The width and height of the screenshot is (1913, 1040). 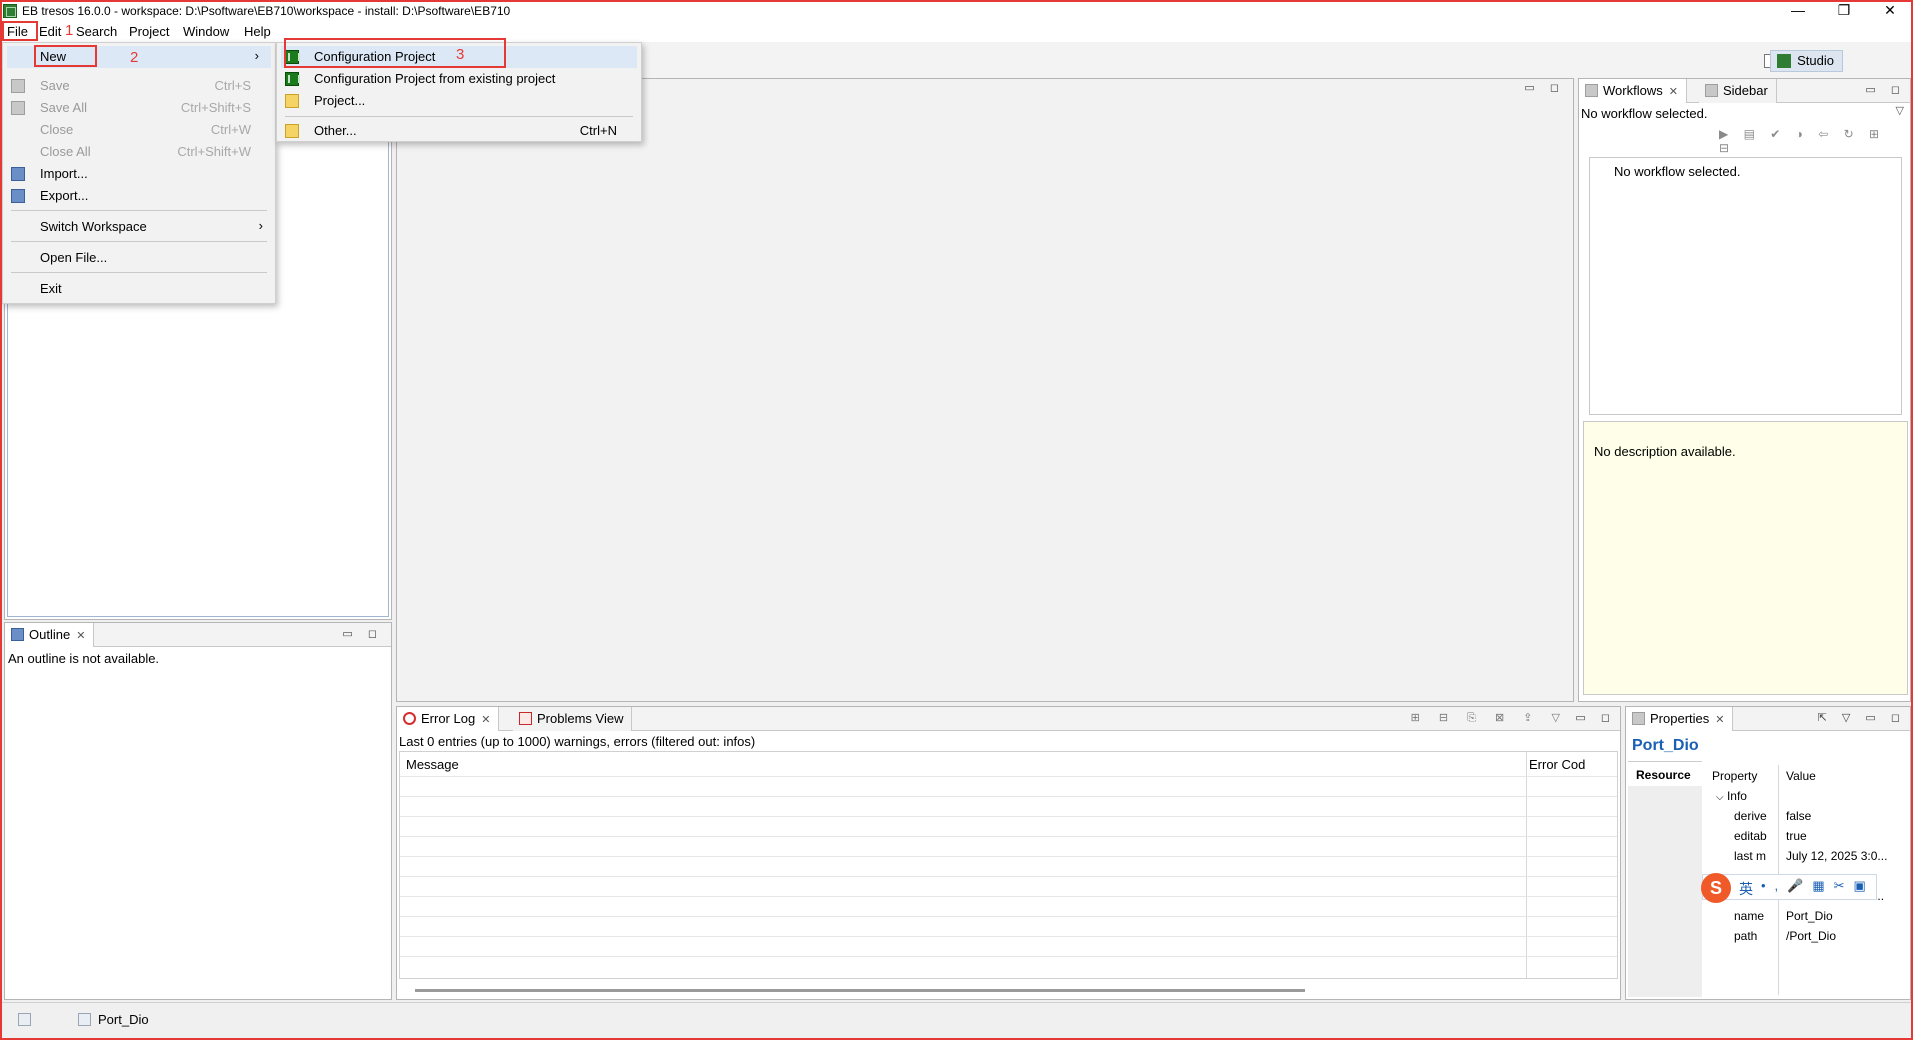 I want to click on tab-resource: Resource, so click(x=1665, y=774).